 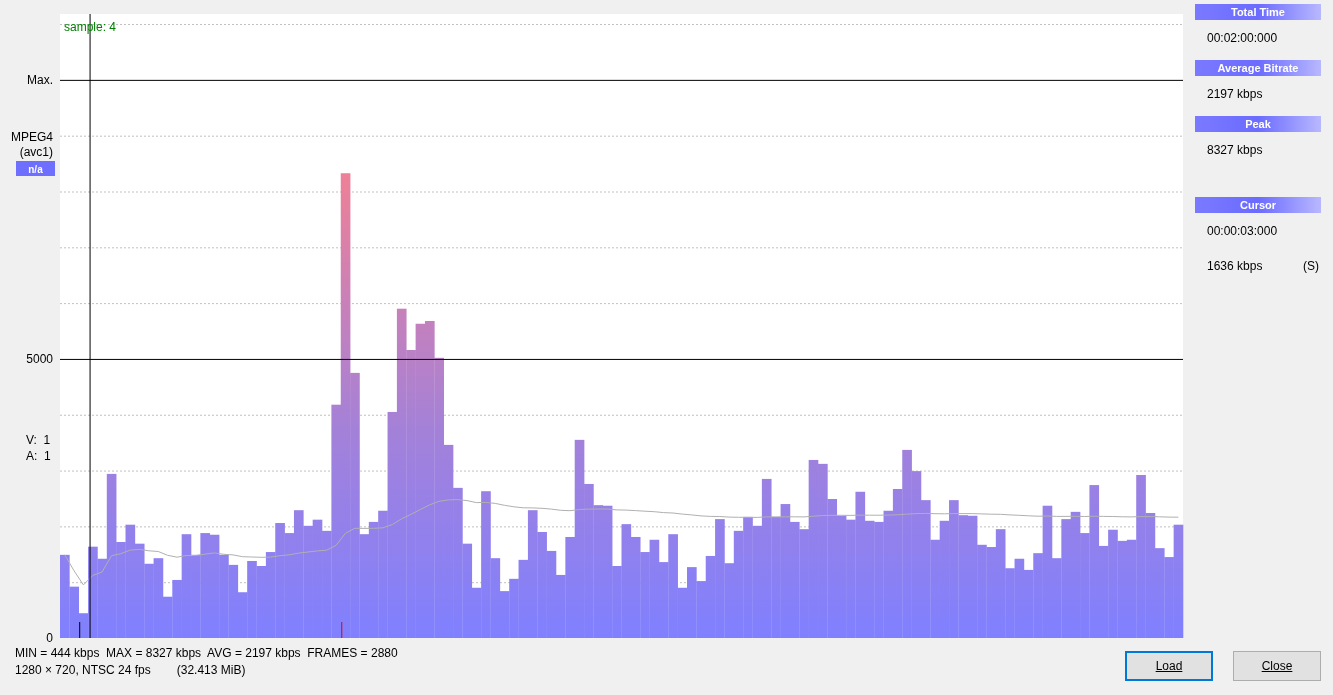 What do you see at coordinates (211, 670) in the screenshot?
I see `file-size: (32.413 MiB)` at bounding box center [211, 670].